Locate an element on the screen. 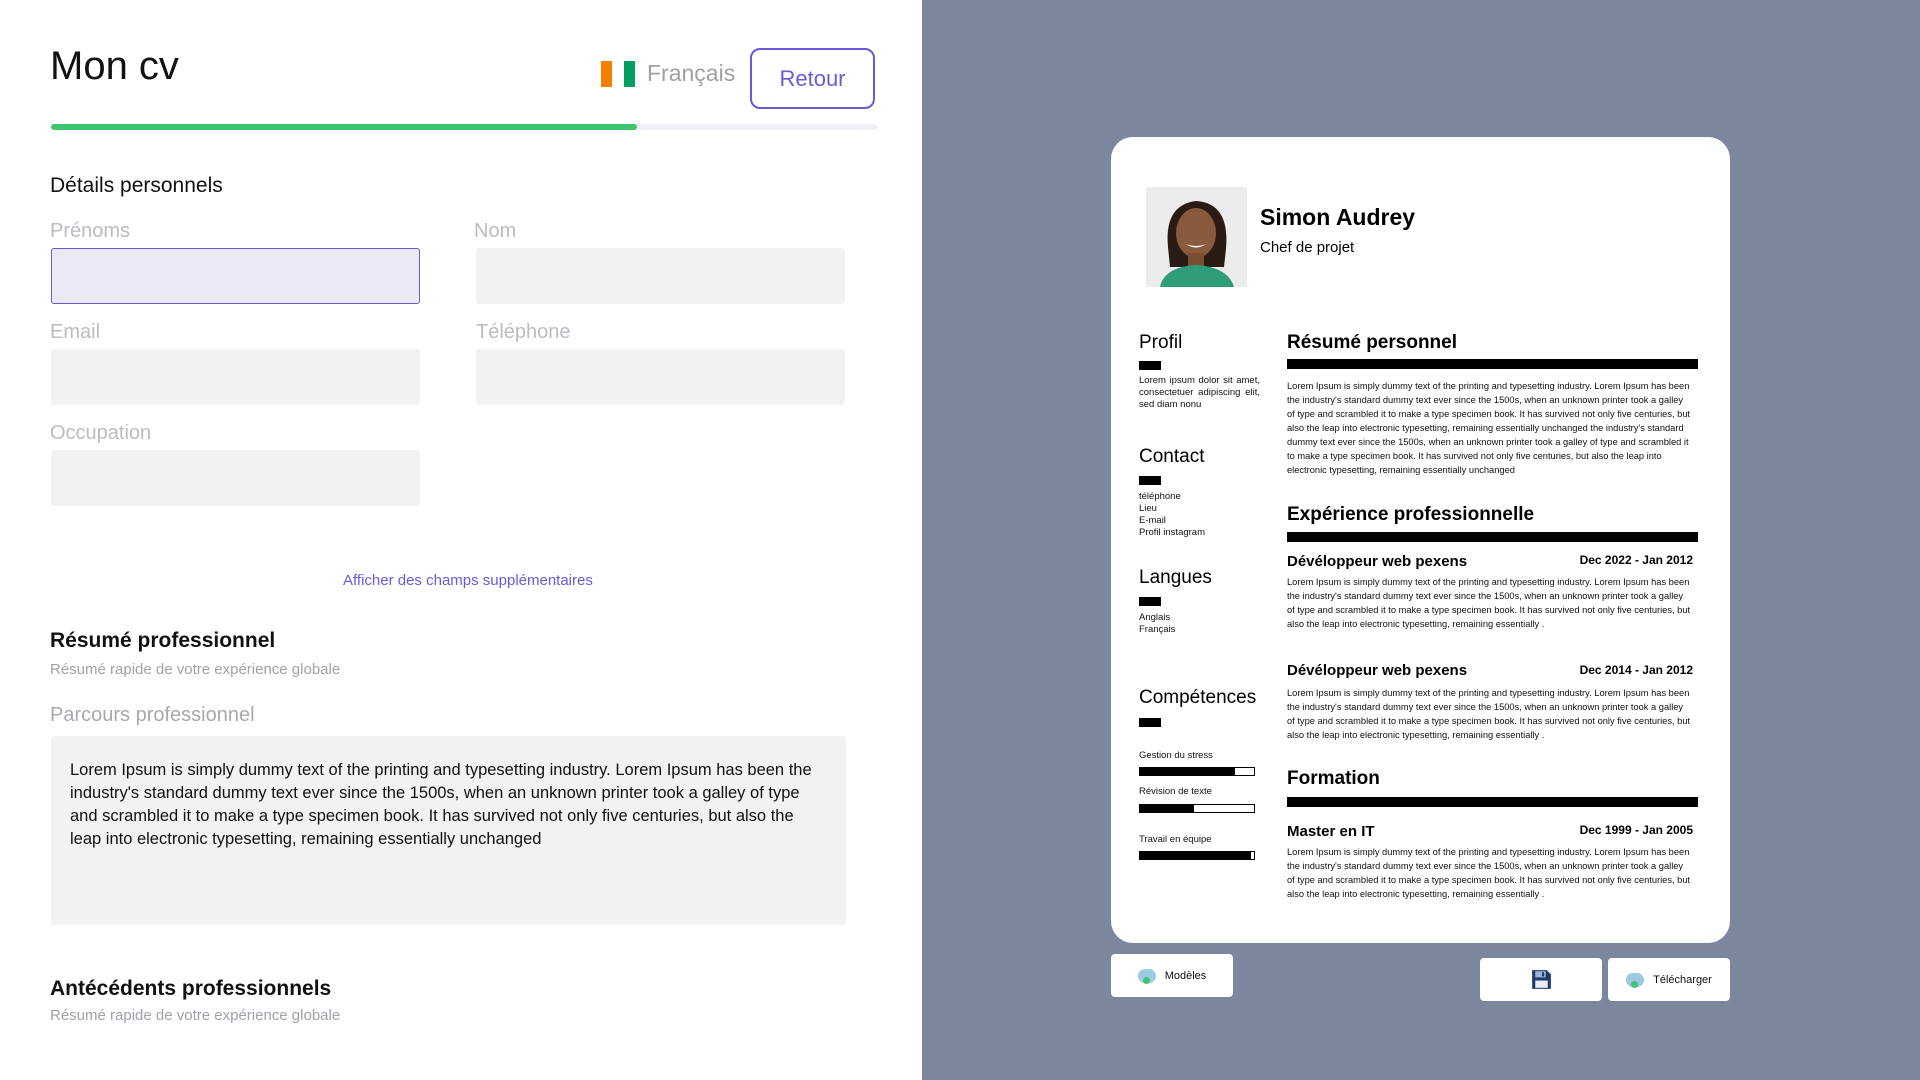  profile-photo is located at coordinates (1196, 237).